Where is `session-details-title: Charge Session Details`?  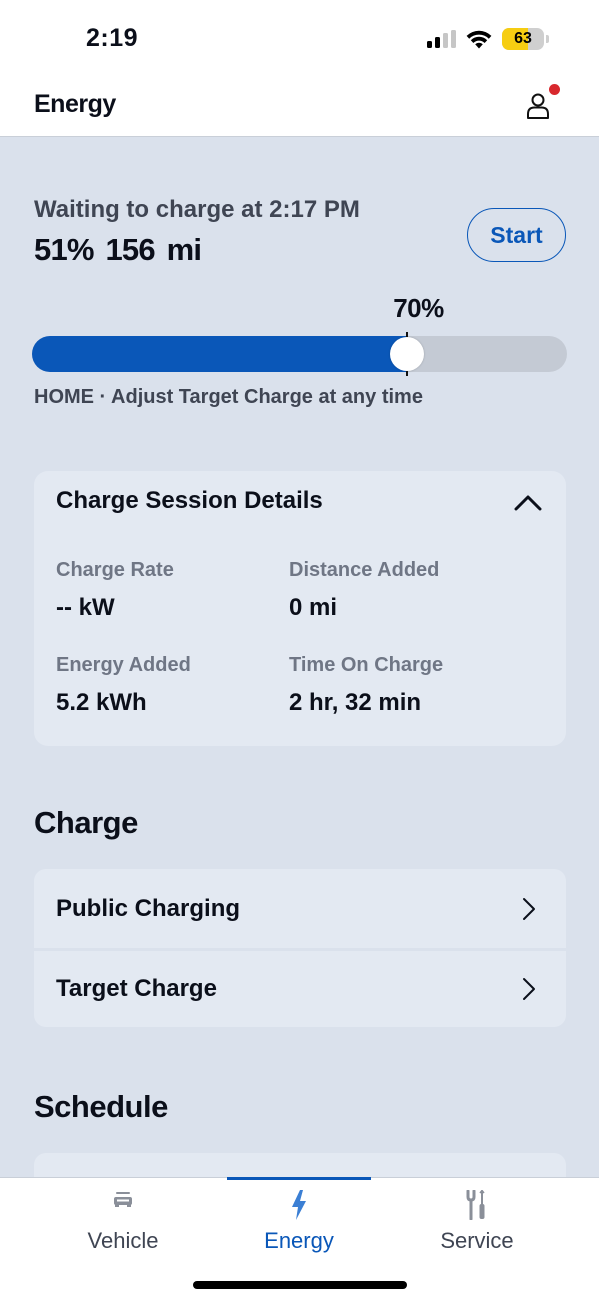 session-details-title: Charge Session Details is located at coordinates (189, 500).